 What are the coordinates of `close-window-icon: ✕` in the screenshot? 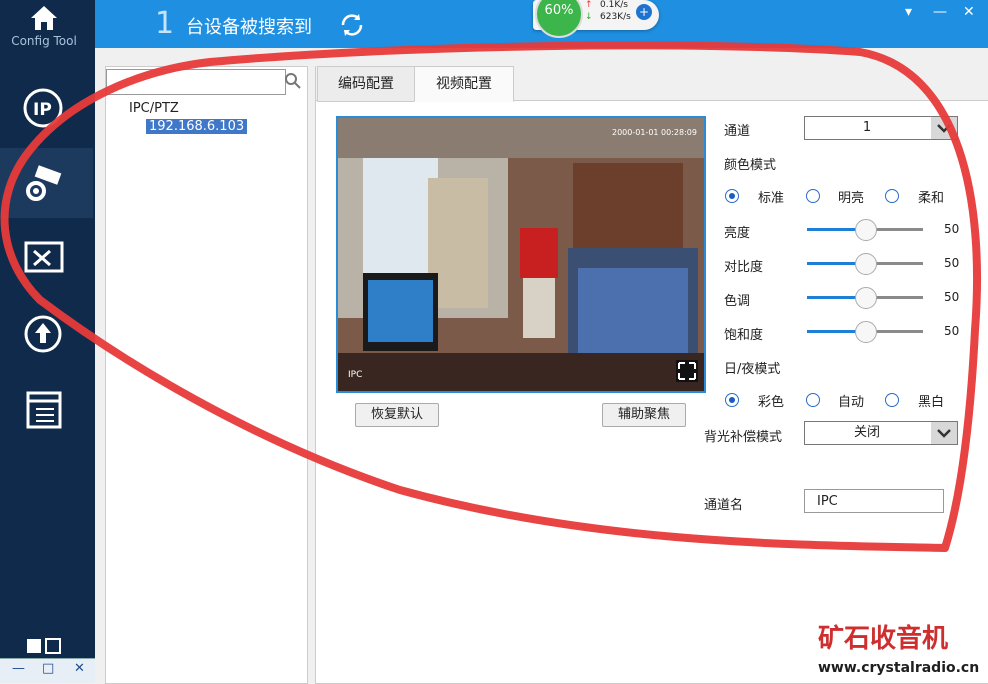 It's located at (969, 12).